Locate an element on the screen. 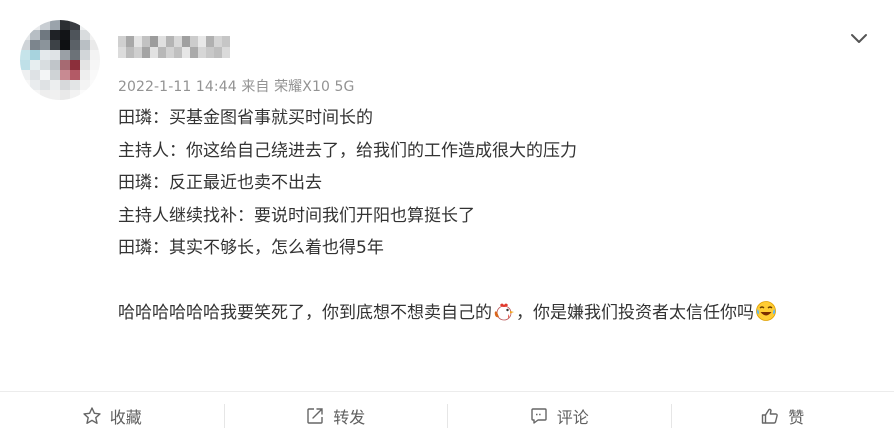  post-line: 田璘：买基金图省事就买时间长的 is located at coordinates (245, 118).